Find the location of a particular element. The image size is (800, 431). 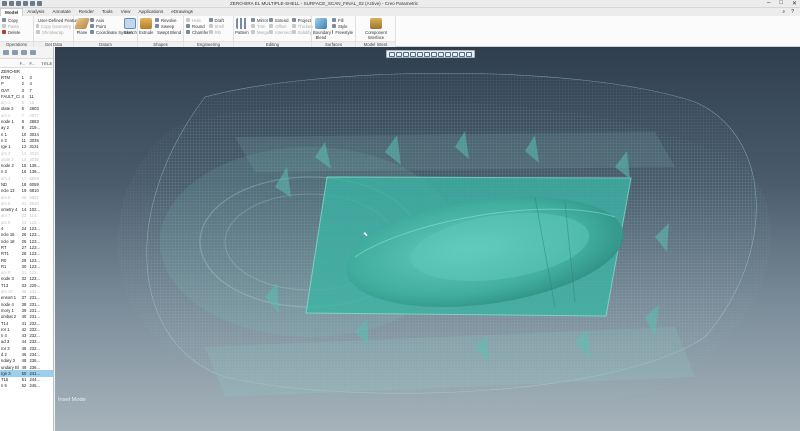

tree-row: olate 3 14 4039 is located at coordinates (26, 159).